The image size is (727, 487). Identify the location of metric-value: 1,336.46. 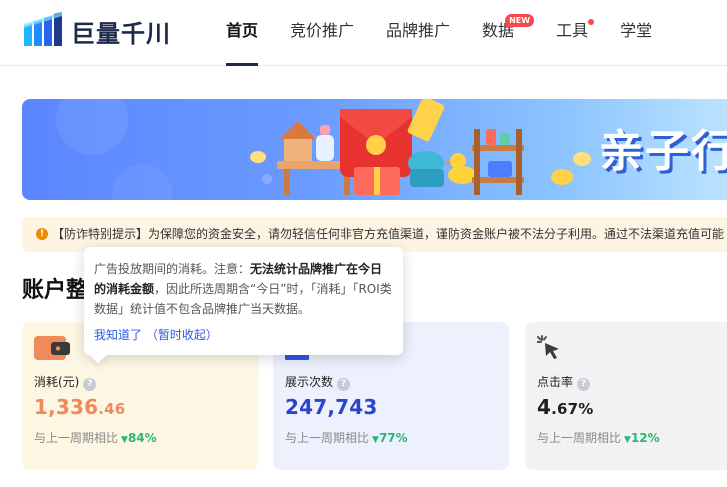
(79, 407).